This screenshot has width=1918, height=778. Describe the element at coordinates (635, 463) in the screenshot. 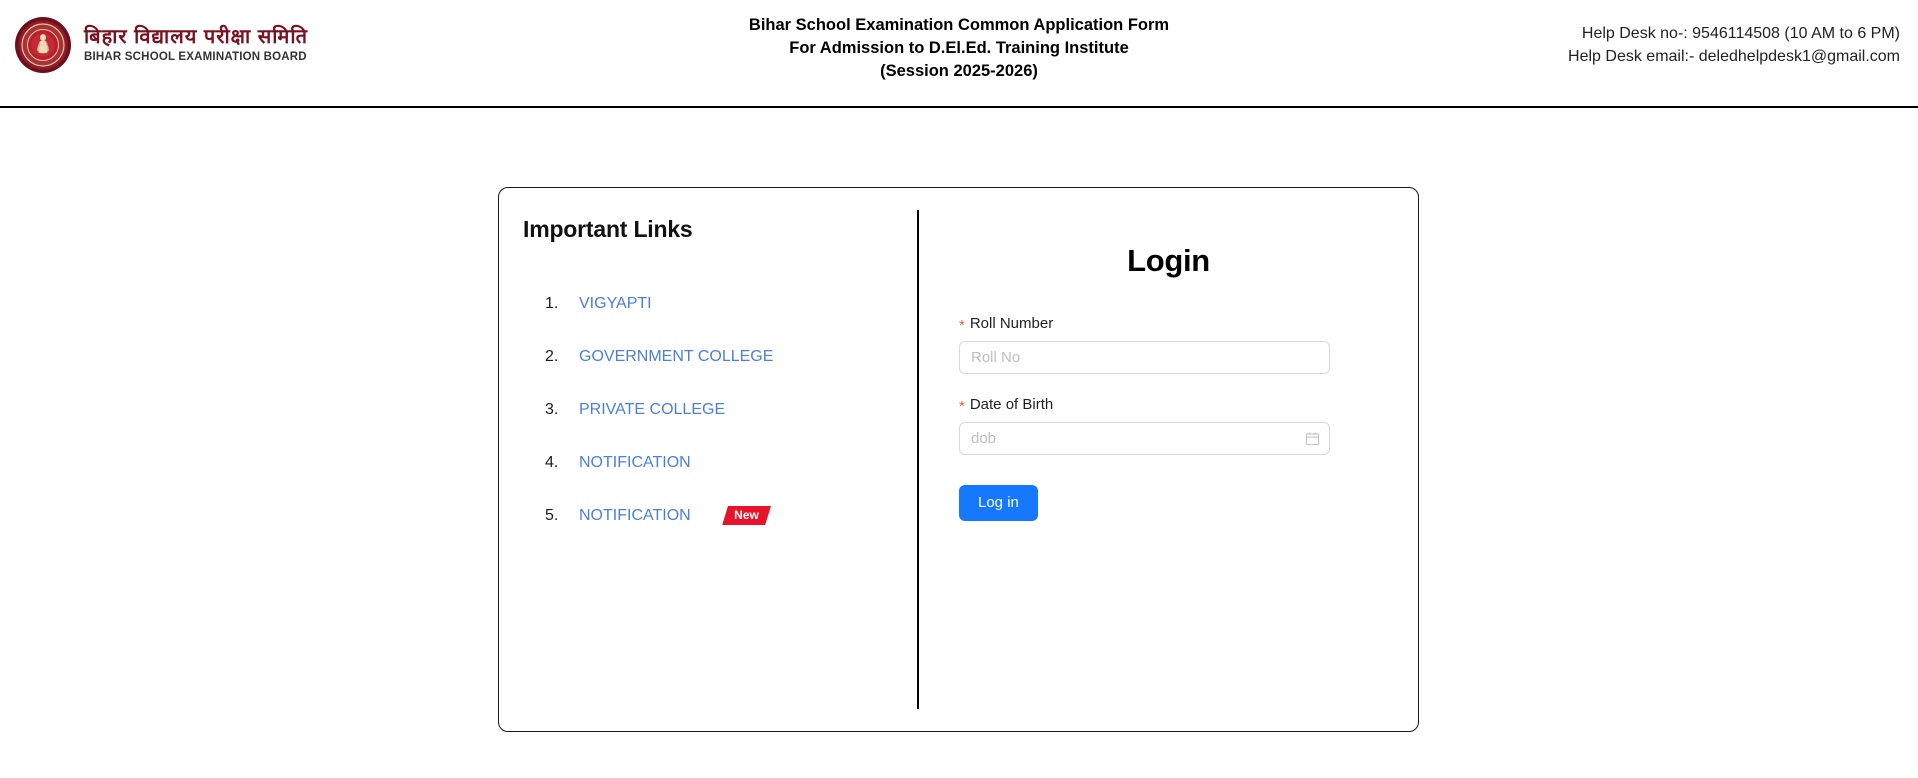

I see `link-notification-1: NOTIFICATION` at that location.